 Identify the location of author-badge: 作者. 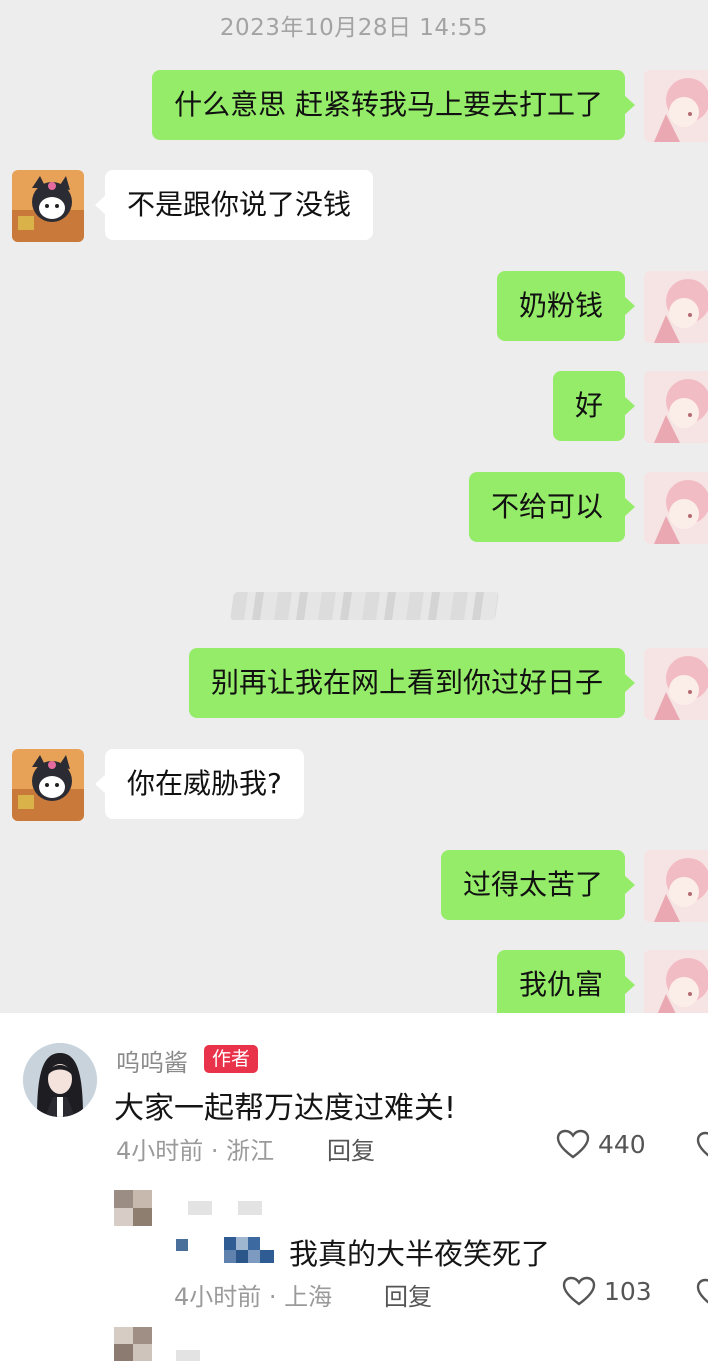
(231, 1059).